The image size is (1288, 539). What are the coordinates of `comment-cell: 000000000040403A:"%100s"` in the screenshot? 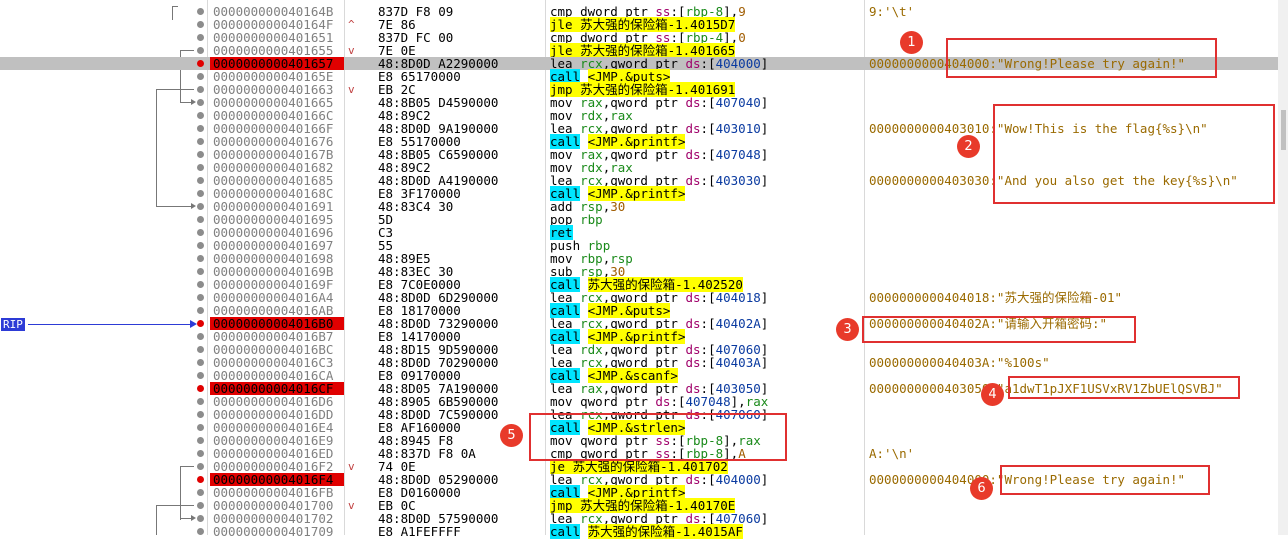 It's located at (959, 362).